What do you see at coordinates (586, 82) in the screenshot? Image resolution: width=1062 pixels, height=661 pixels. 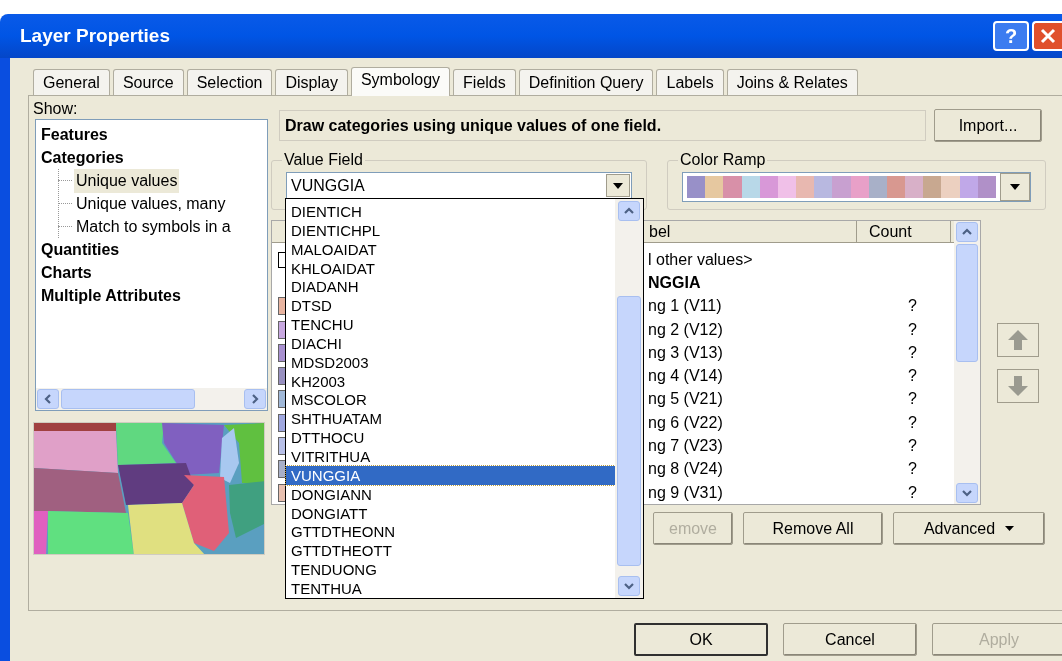 I see `tab: Definition Query` at bounding box center [586, 82].